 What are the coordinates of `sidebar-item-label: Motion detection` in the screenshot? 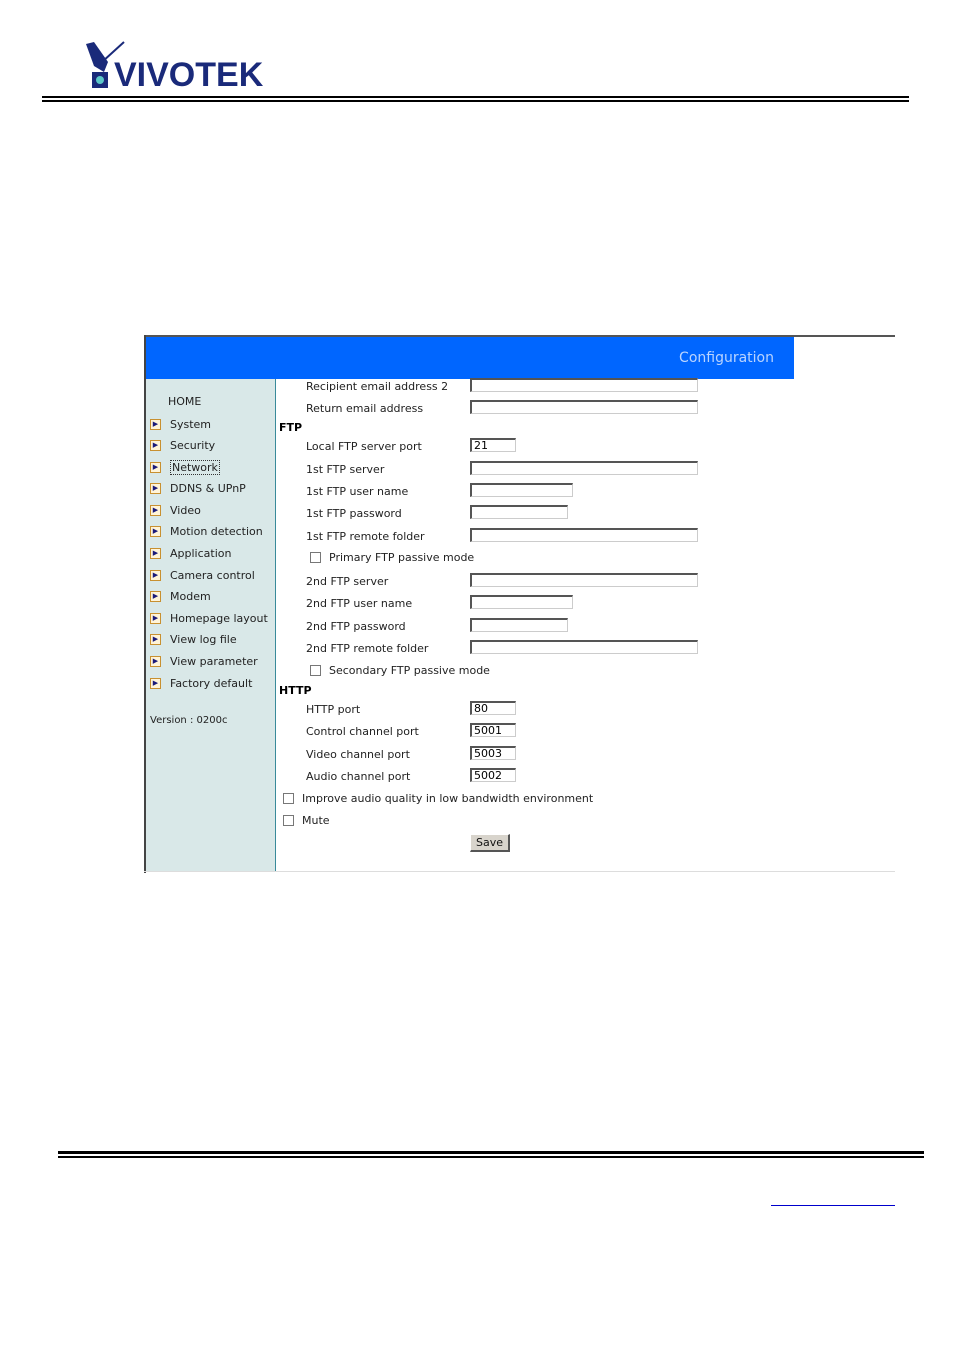 It's located at (216, 531).